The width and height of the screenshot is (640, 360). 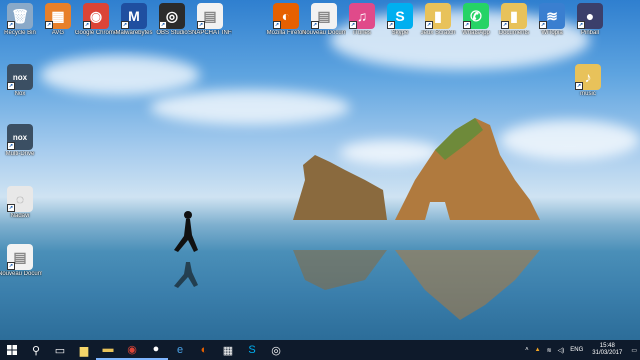 I want to click on clock-date: 31/03/2017, so click(x=607, y=353).